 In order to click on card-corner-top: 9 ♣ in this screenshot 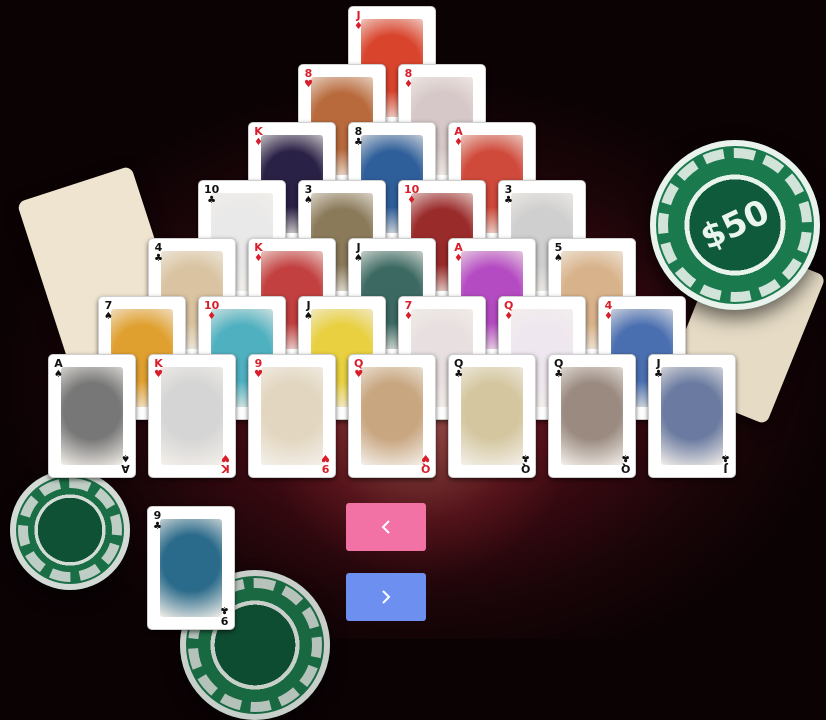, I will do `click(157, 521)`.